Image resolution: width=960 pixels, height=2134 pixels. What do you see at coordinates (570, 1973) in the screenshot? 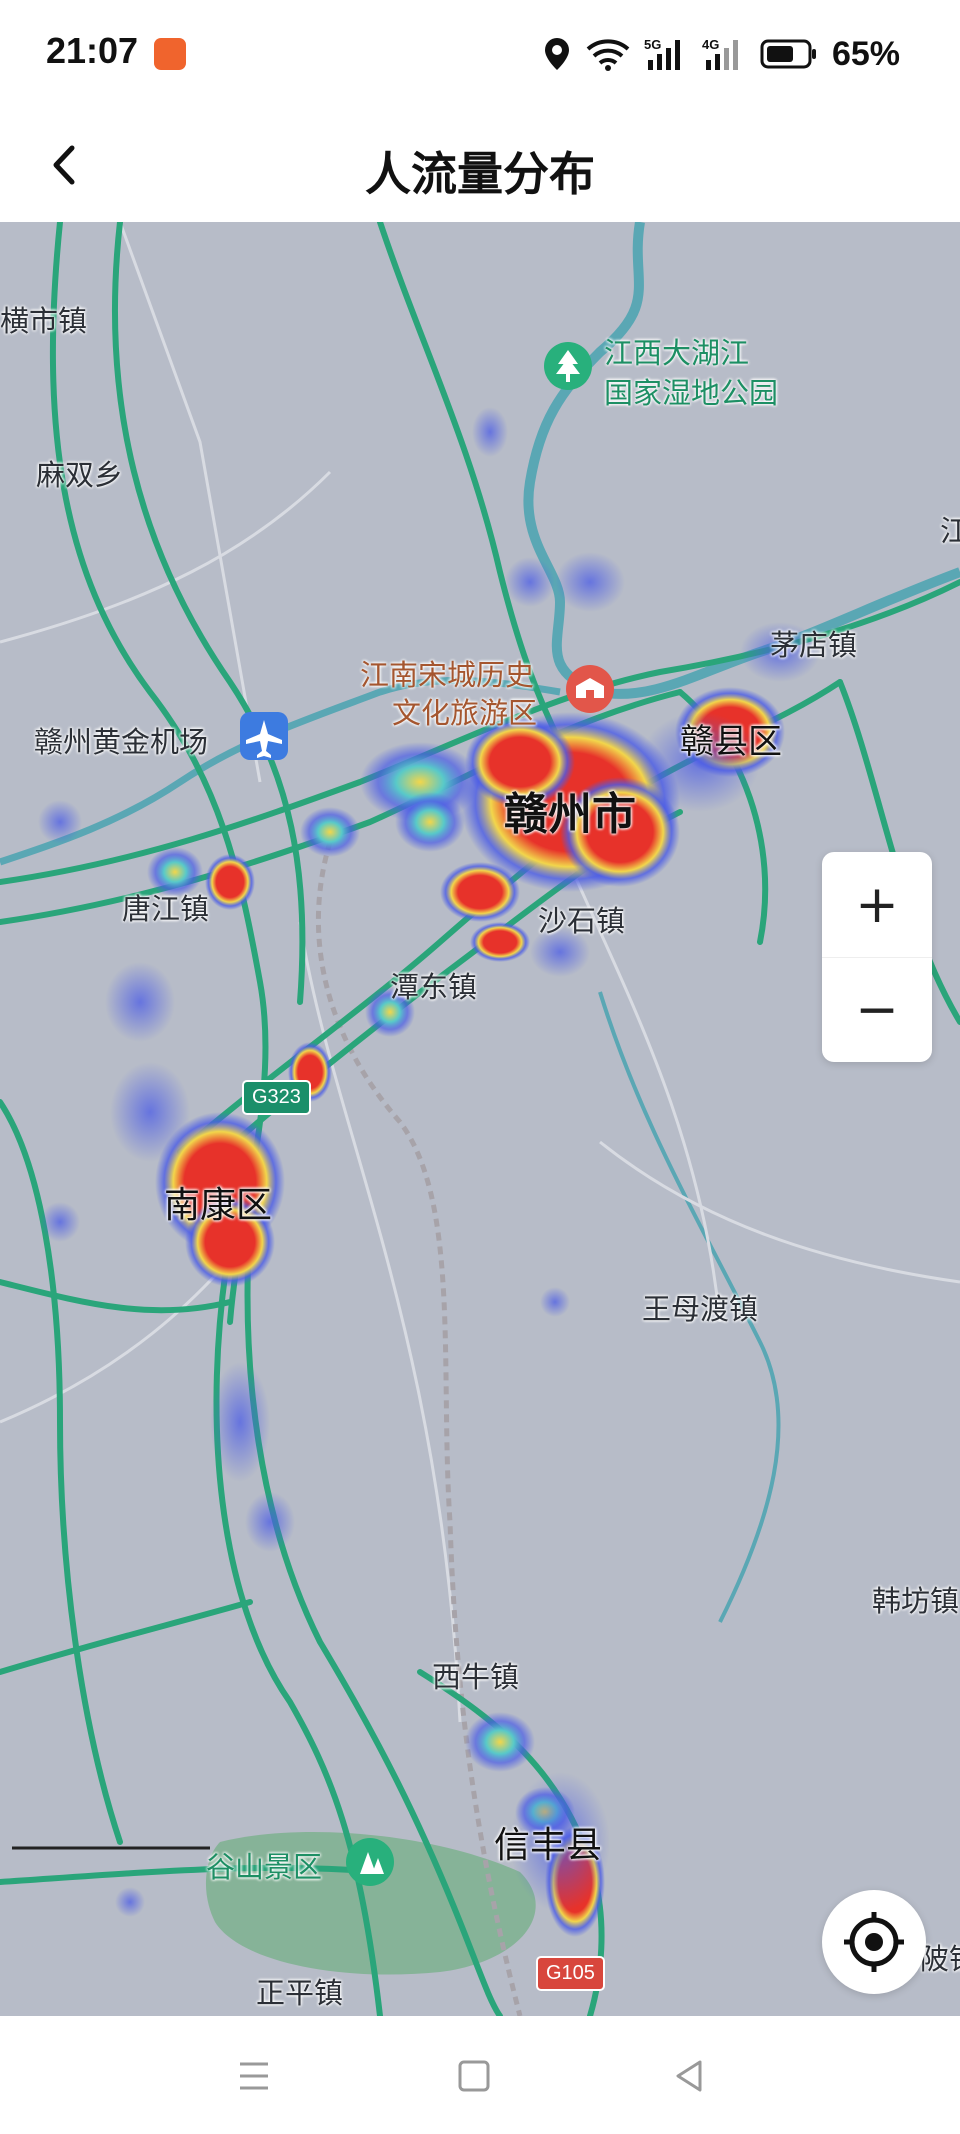
I see `highway-shield-g105: G105` at bounding box center [570, 1973].